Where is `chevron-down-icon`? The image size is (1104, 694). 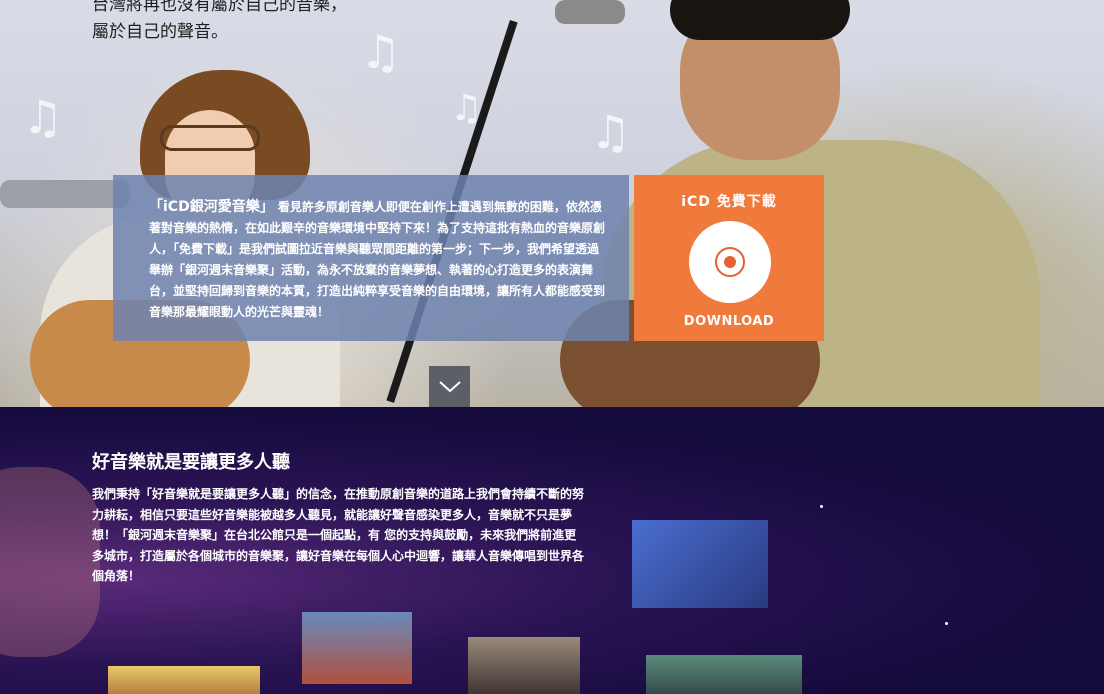
chevron-down-icon is located at coordinates (449, 386).